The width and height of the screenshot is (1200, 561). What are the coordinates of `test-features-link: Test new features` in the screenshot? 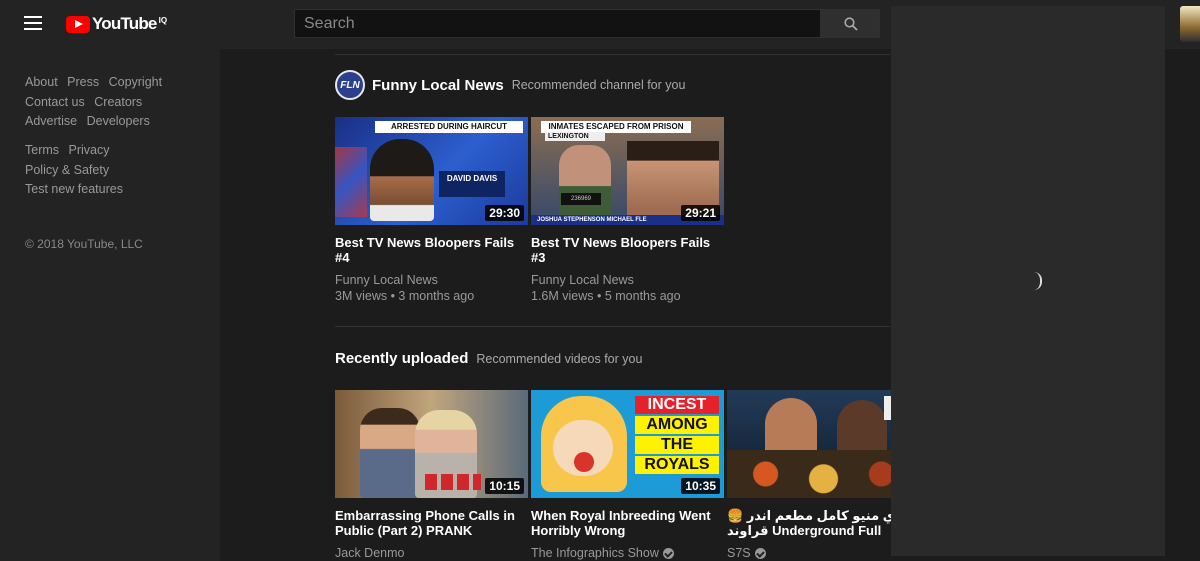 It's located at (74, 189).